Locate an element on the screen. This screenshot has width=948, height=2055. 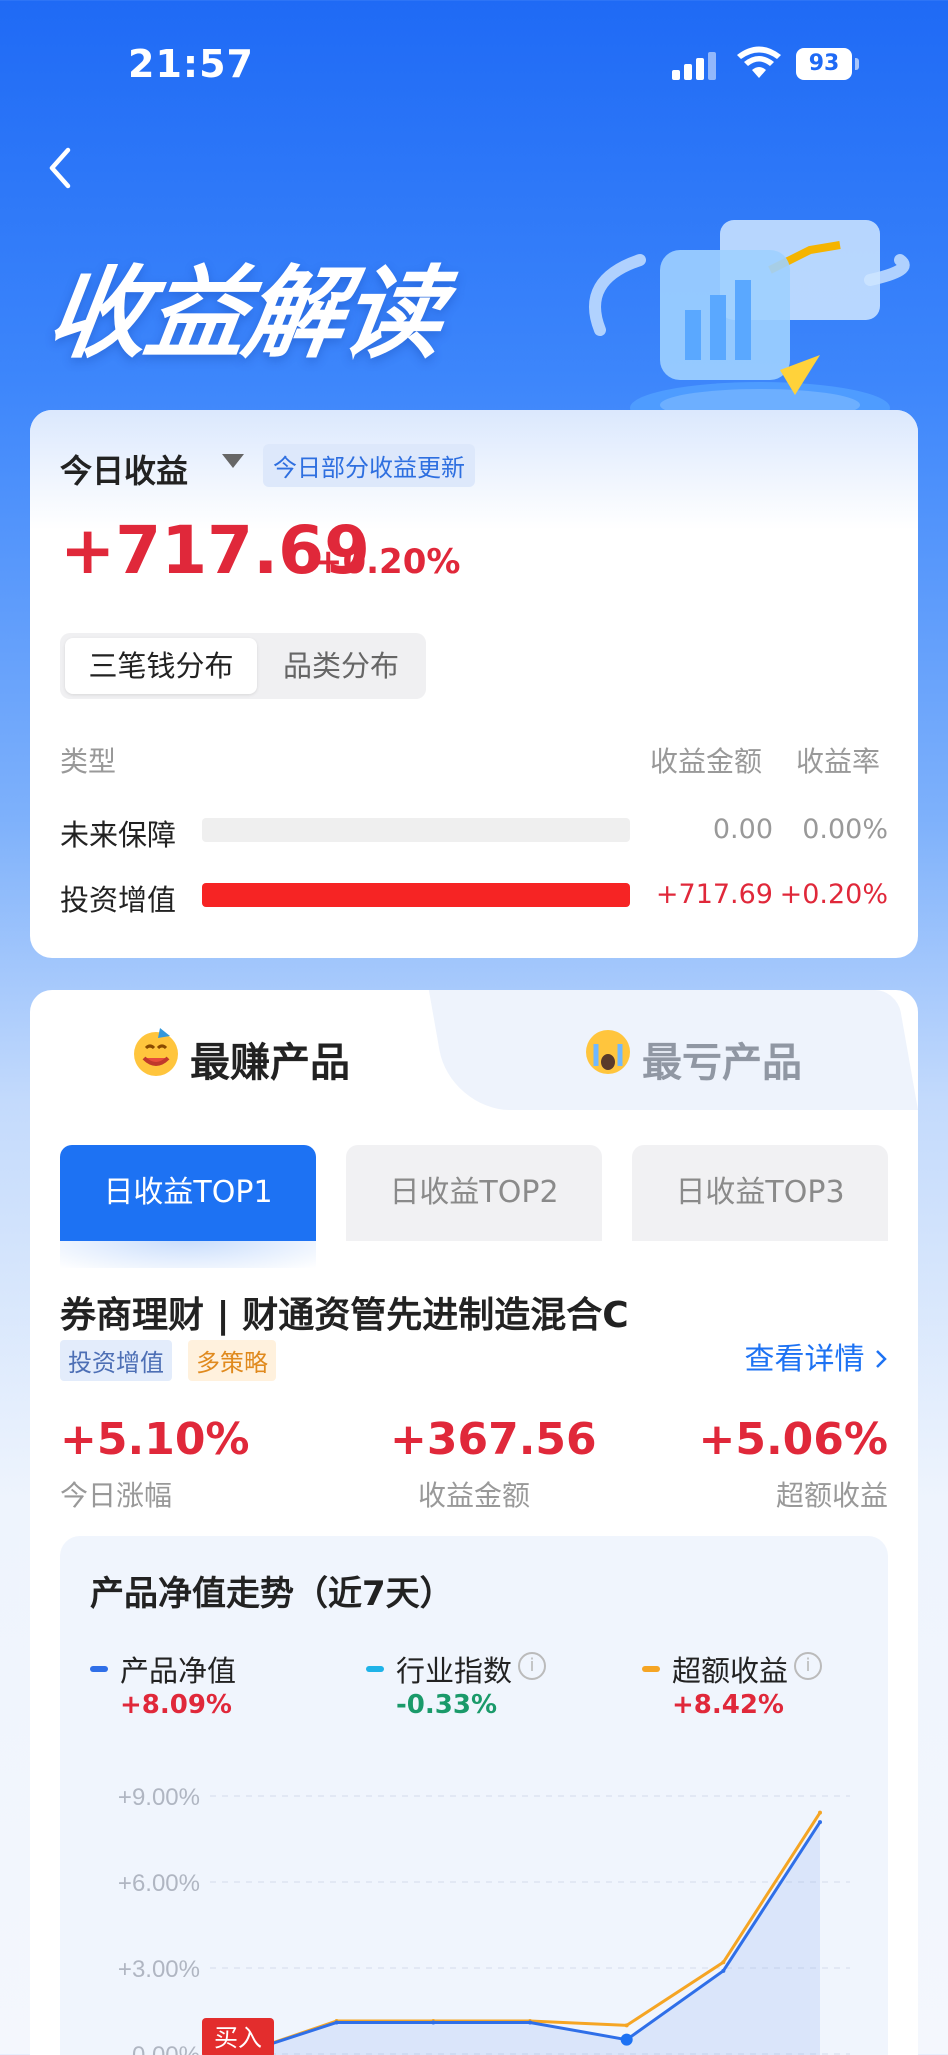
crying-face-icon is located at coordinates (608, 1052).